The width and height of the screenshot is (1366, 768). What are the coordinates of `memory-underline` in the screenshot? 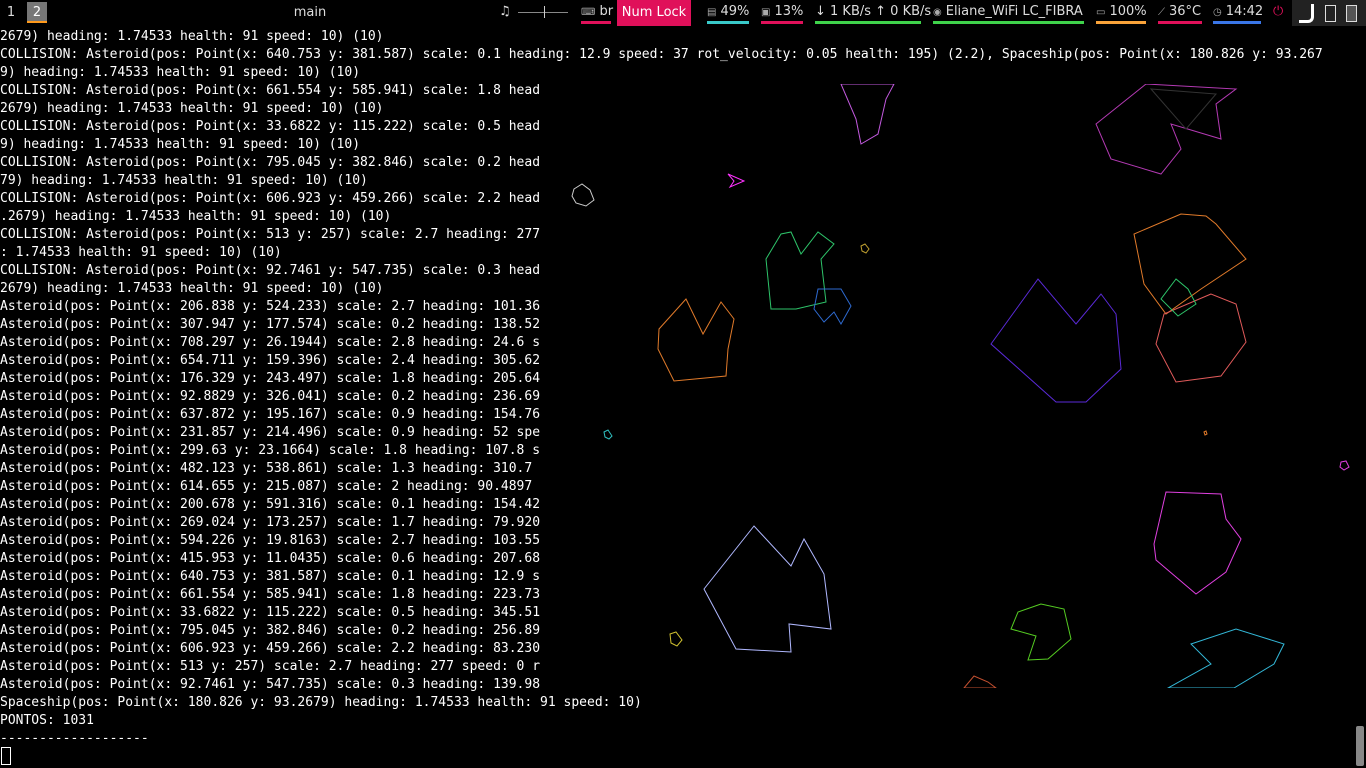 It's located at (728, 22).